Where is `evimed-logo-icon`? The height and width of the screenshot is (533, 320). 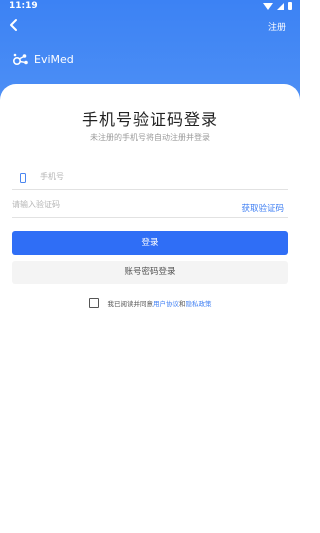 evimed-logo-icon is located at coordinates (20, 59).